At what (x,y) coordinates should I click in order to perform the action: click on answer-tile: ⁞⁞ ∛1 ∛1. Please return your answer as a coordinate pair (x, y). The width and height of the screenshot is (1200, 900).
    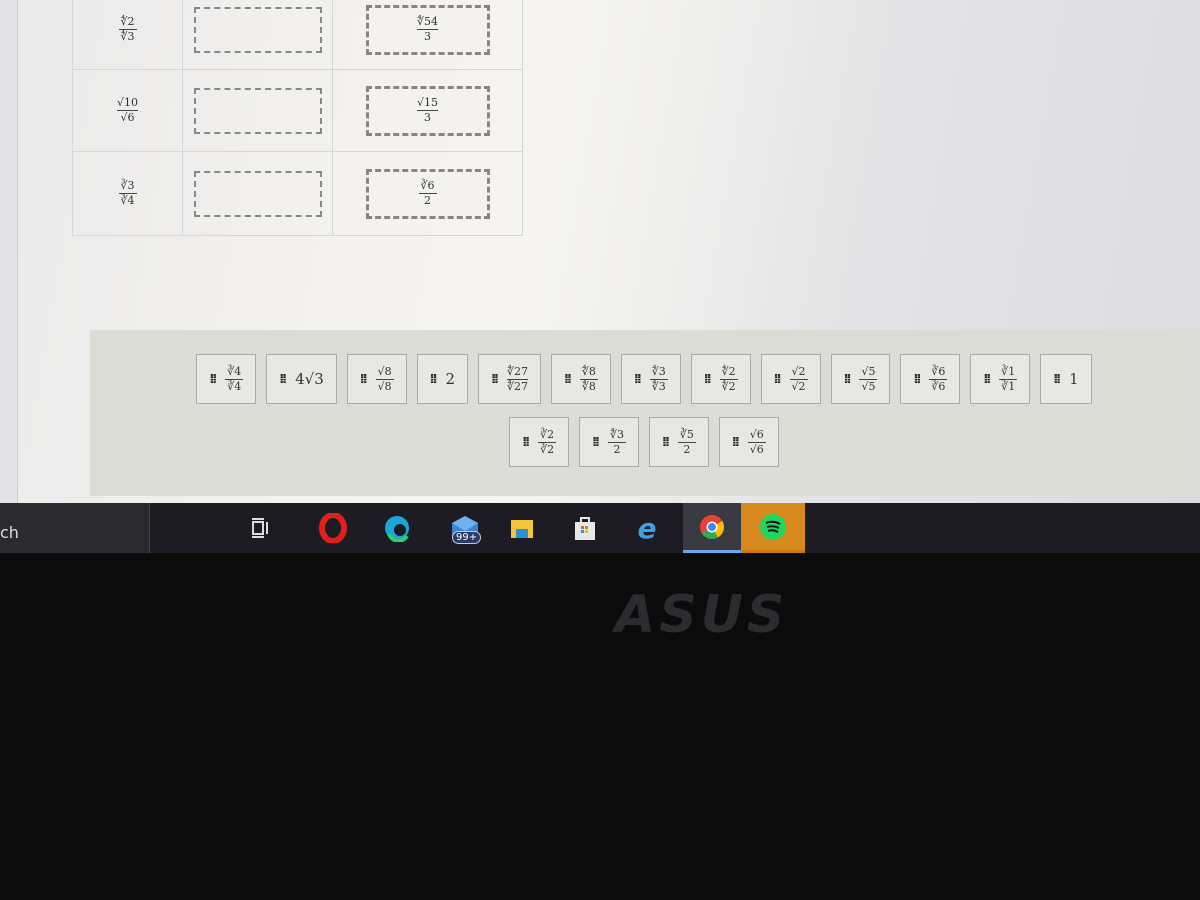
    Looking at the image, I should click on (1000, 379).